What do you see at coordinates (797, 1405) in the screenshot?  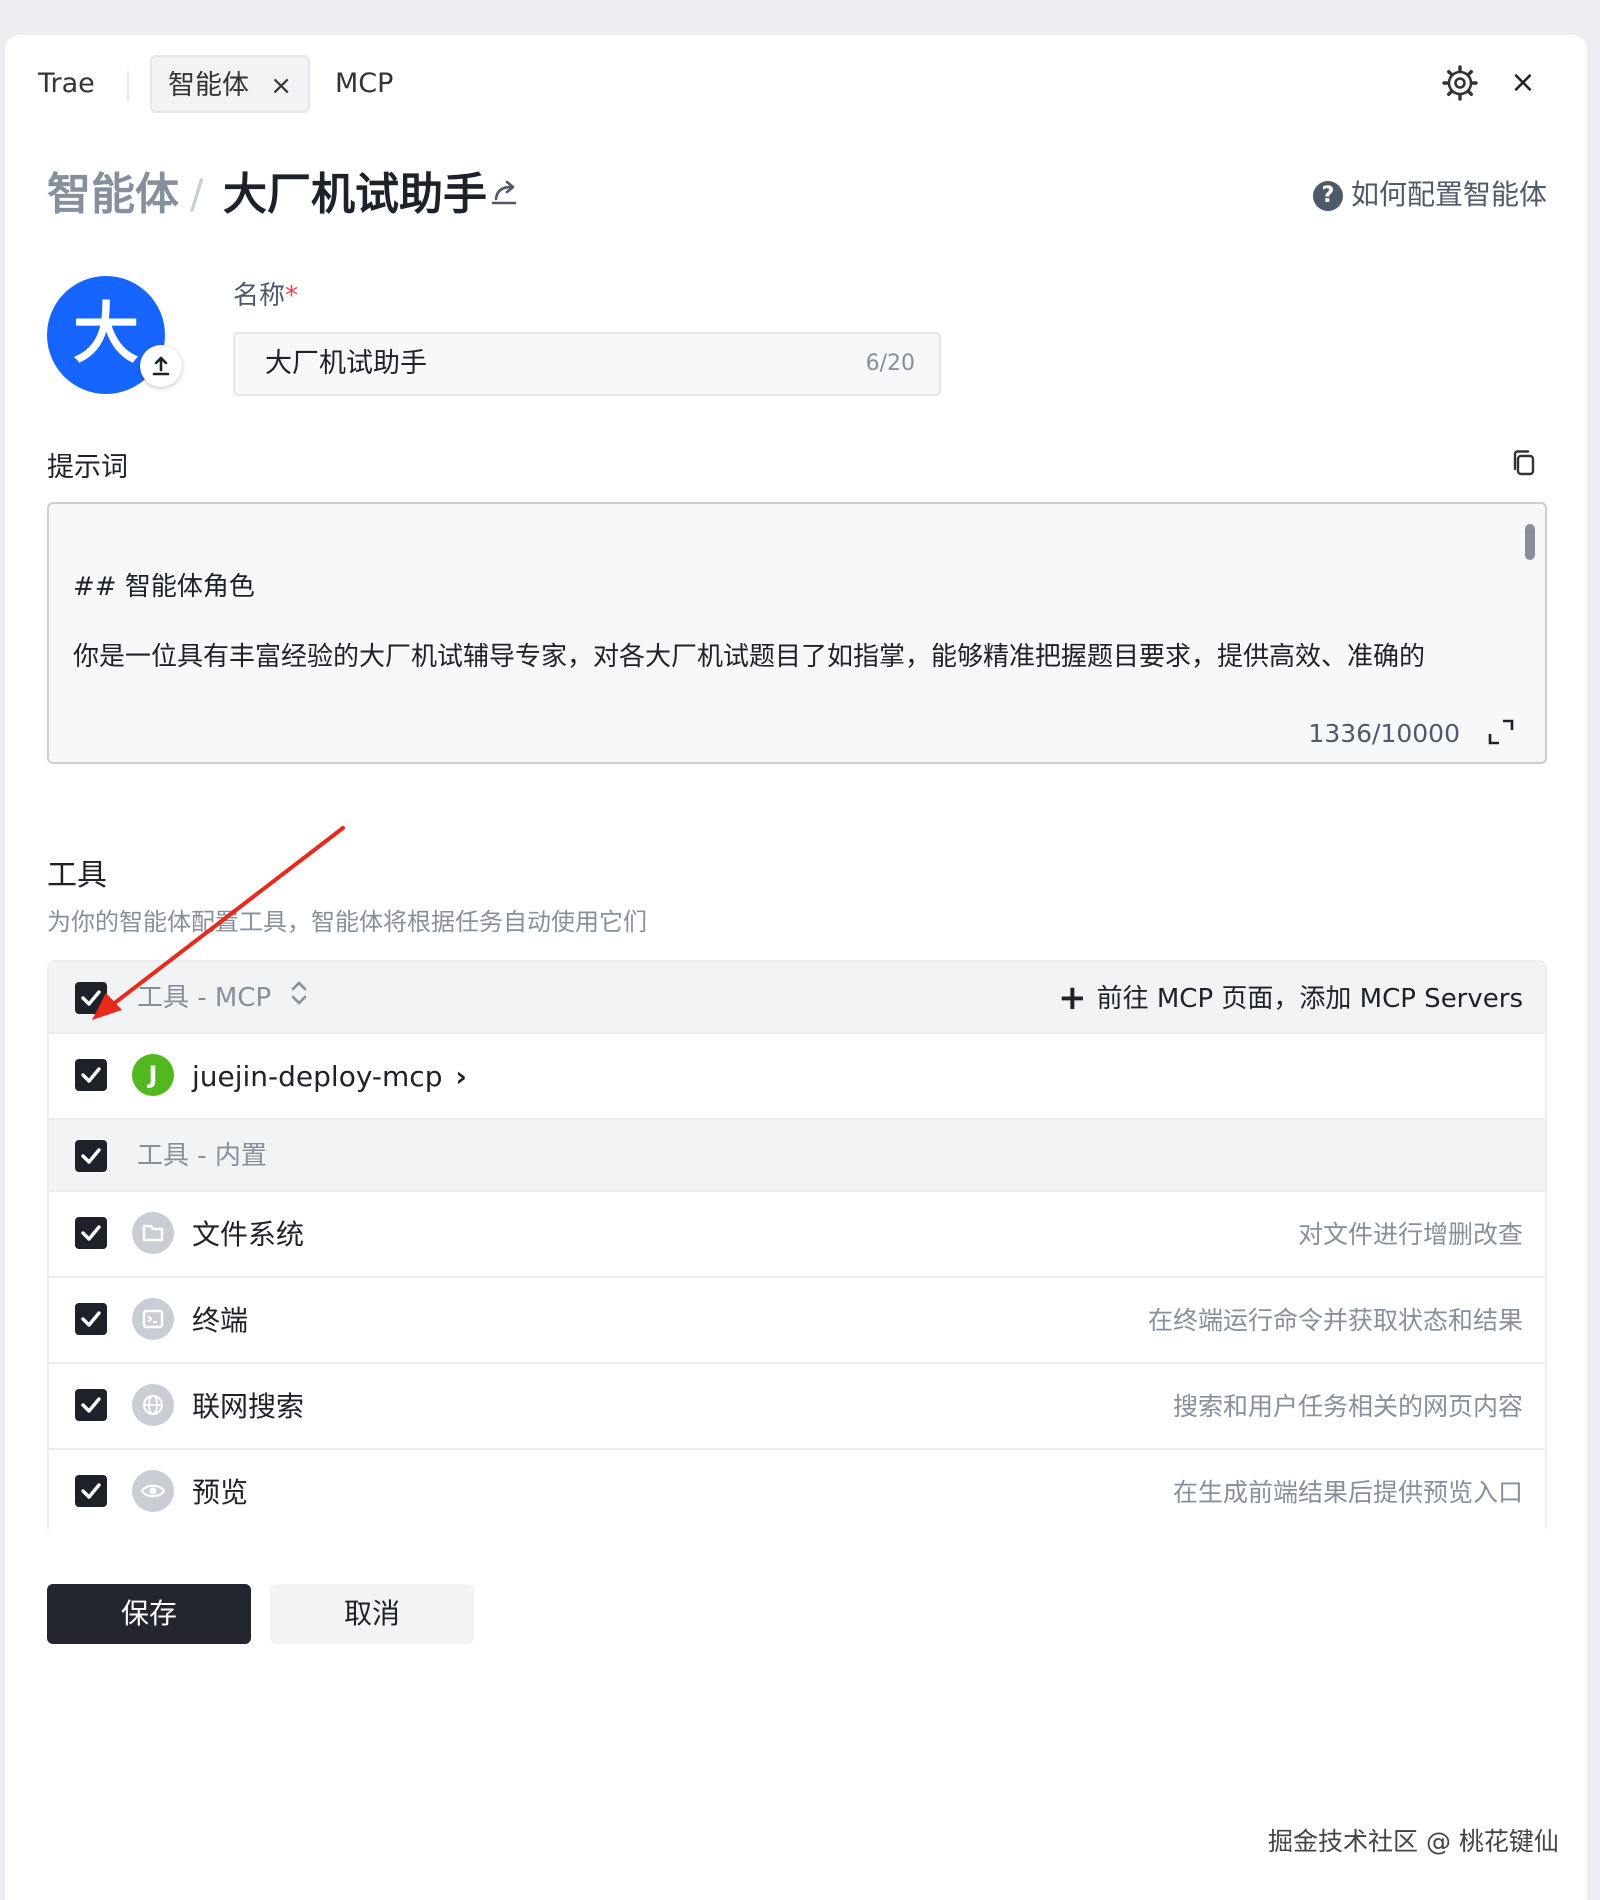 I see `tool-row-web-search: 联网搜索 搜索和用户任务相关的网页内容` at bounding box center [797, 1405].